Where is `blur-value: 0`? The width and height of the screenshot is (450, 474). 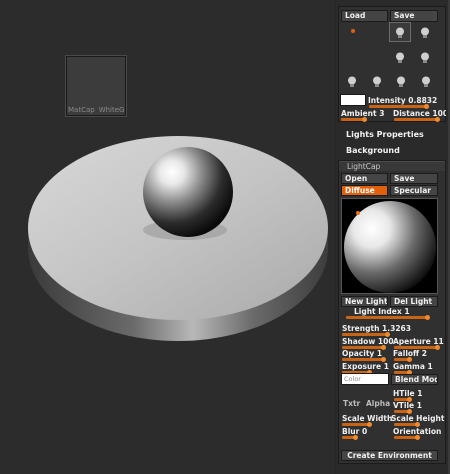
blur-value: 0 is located at coordinates (364, 431).